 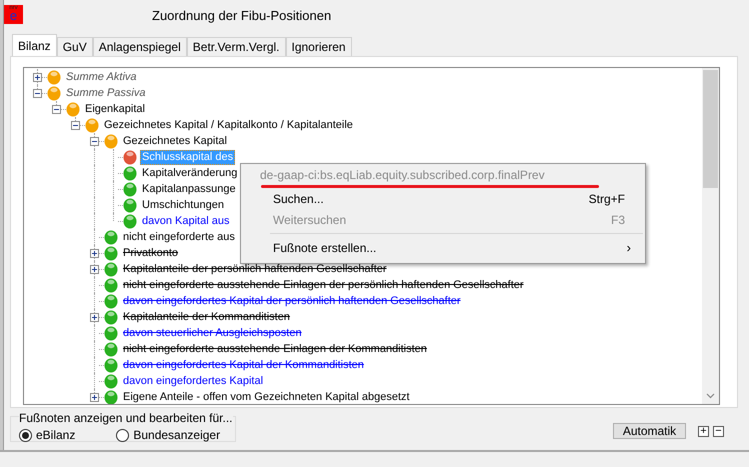 What do you see at coordinates (115, 109) in the screenshot?
I see `tree-item: Eigenkapital` at bounding box center [115, 109].